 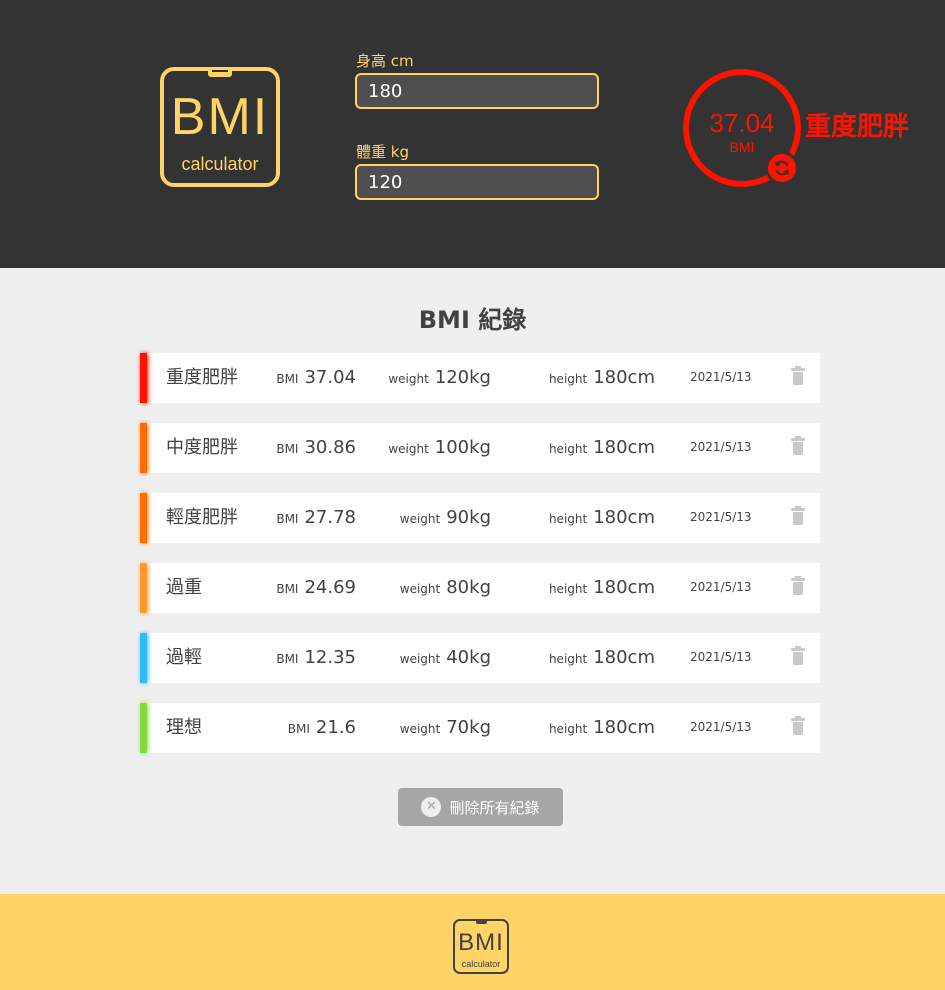 What do you see at coordinates (494, 807) in the screenshot?
I see `clear-all-label: 刪除所有紀錄` at bounding box center [494, 807].